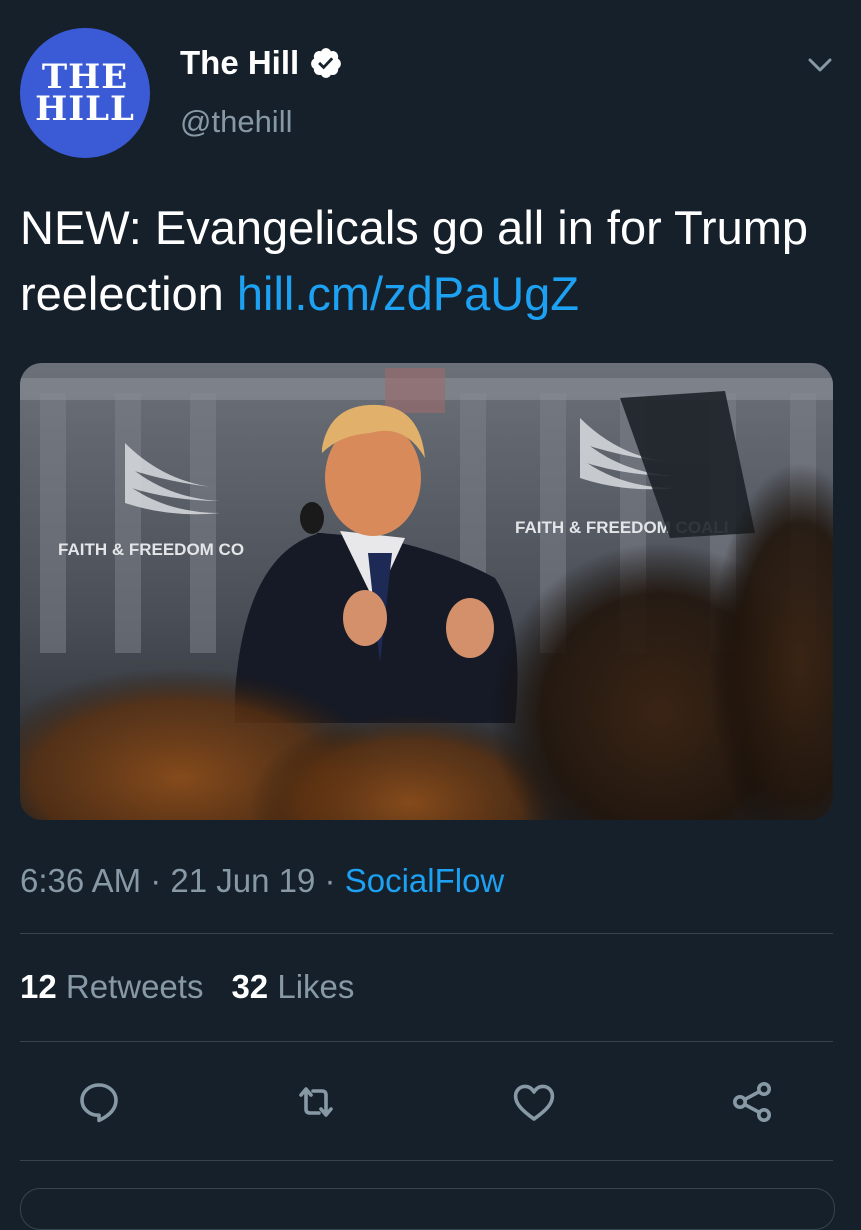  Describe the element at coordinates (243, 880) in the screenshot. I see `tweet-date: 21 Jun 19` at that location.